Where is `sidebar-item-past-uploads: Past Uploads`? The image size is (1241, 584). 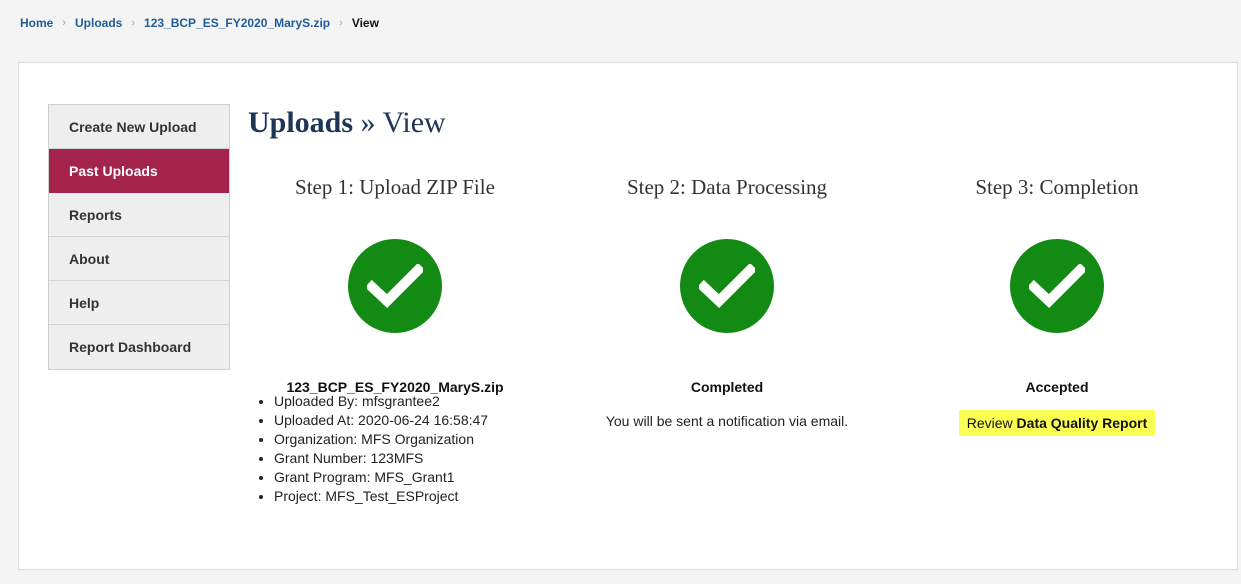 sidebar-item-past-uploads: Past Uploads is located at coordinates (139, 171).